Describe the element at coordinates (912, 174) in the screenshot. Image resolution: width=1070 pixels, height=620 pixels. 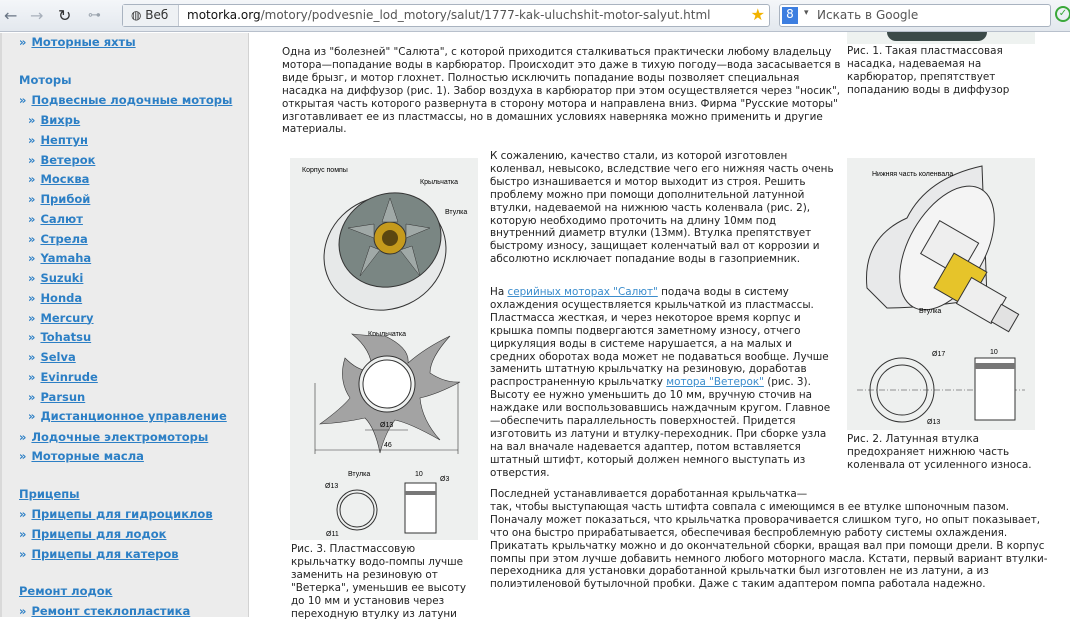
I see `label-crankshaft-lower: Нижняя часть коленвала` at that location.